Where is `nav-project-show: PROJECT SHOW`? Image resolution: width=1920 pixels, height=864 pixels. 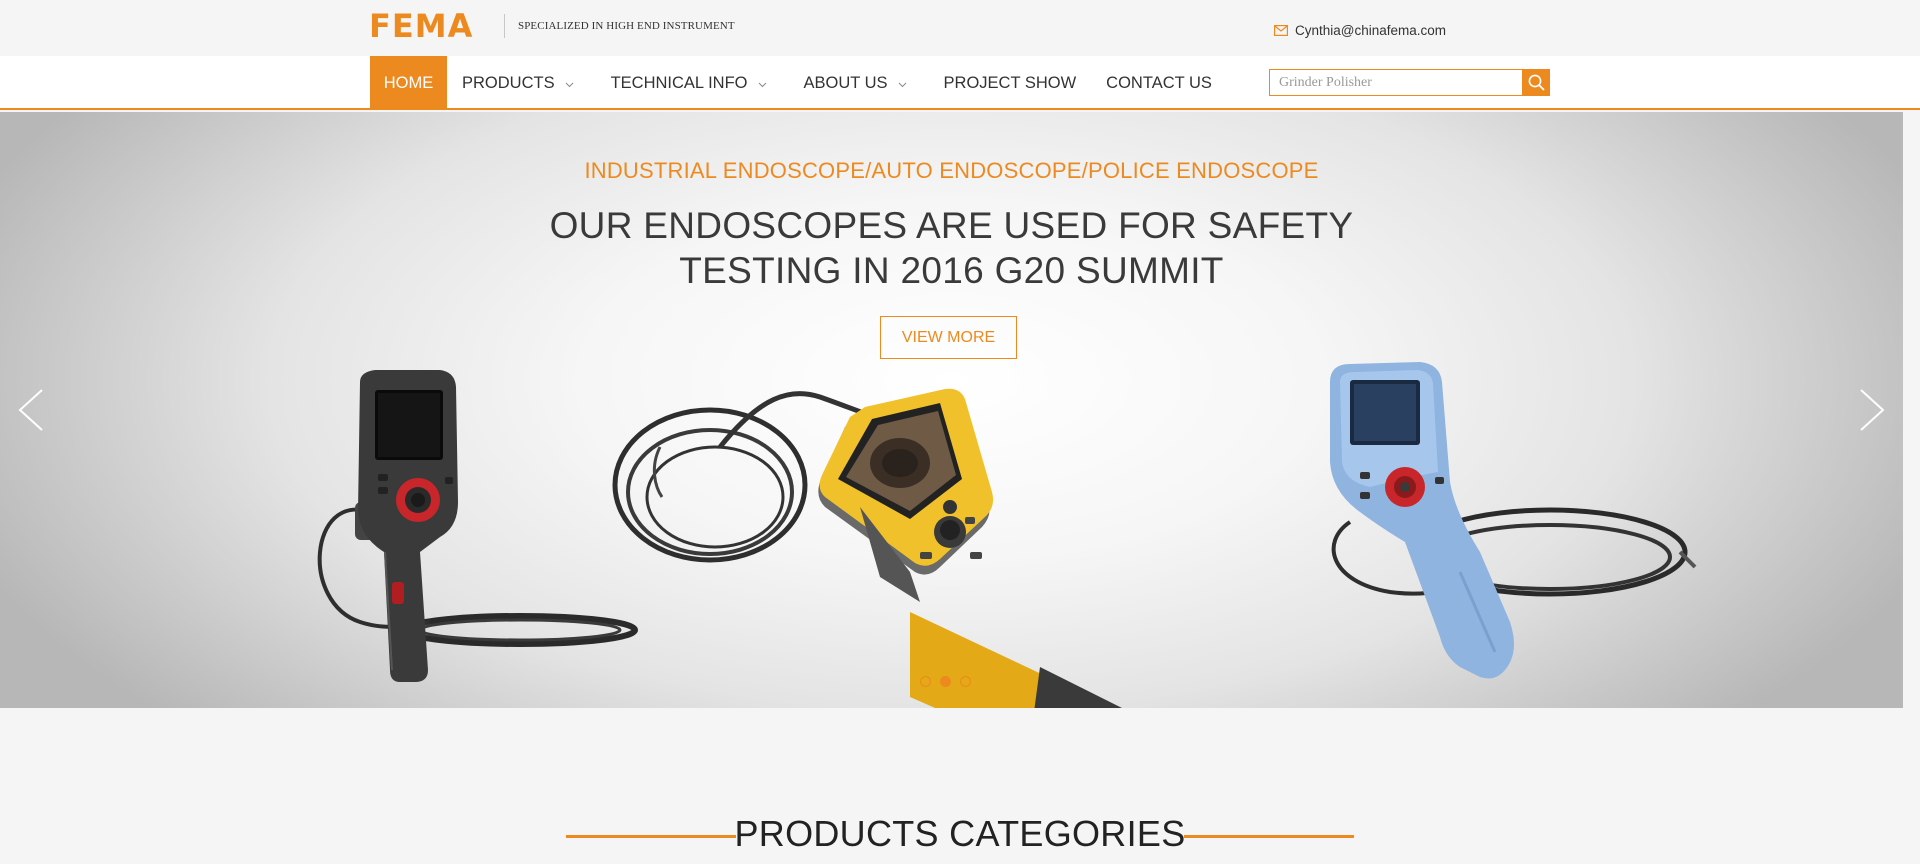 nav-project-show: PROJECT SHOW is located at coordinates (1010, 83).